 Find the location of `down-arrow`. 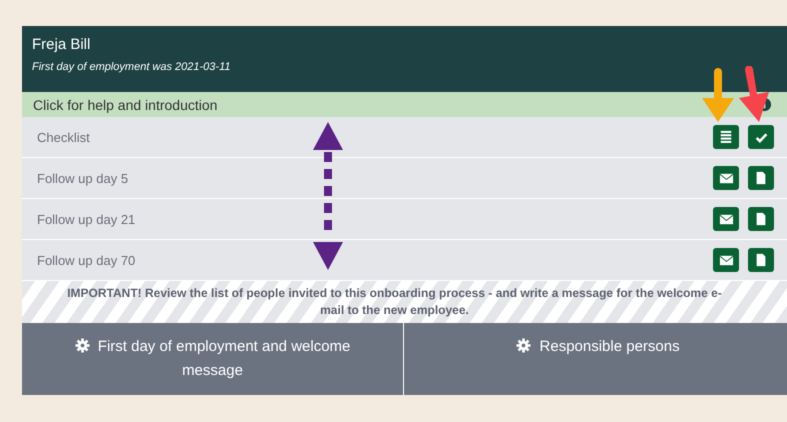

down-arrow is located at coordinates (718, 96).